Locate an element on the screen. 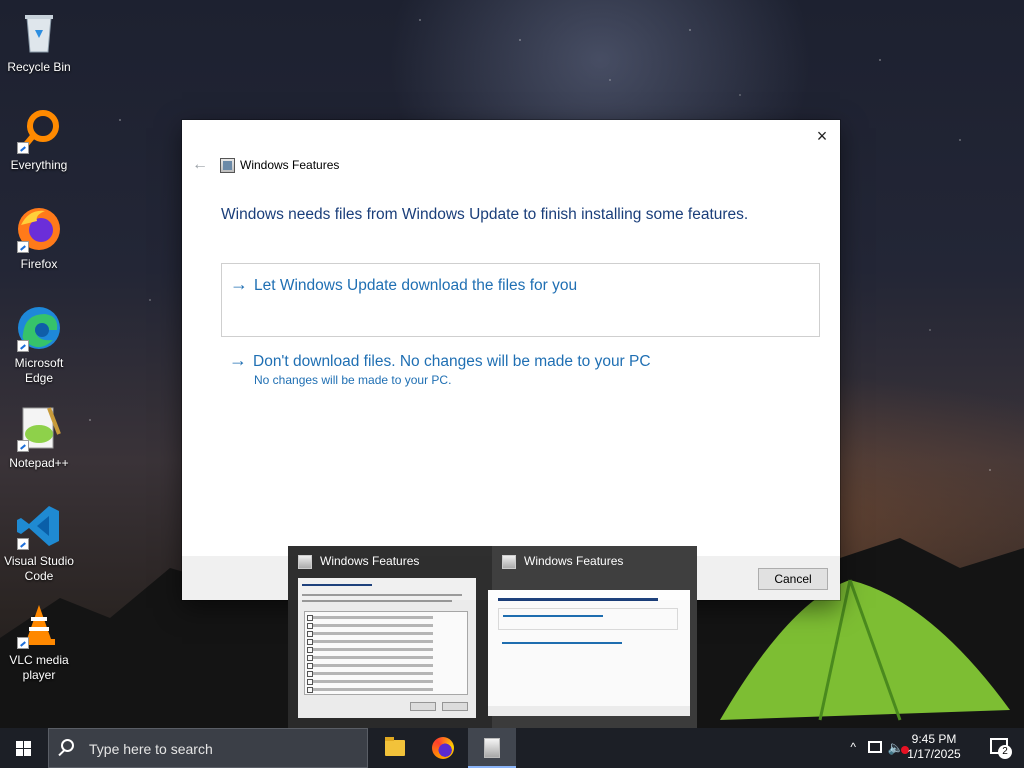 The width and height of the screenshot is (1024, 768). taskbar-app-windows-features is located at coordinates (492, 748).